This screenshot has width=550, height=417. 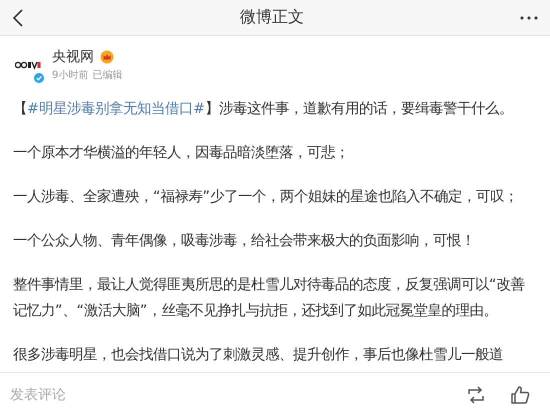 What do you see at coordinates (18, 18) in the screenshot?
I see `back-icon` at bounding box center [18, 18].